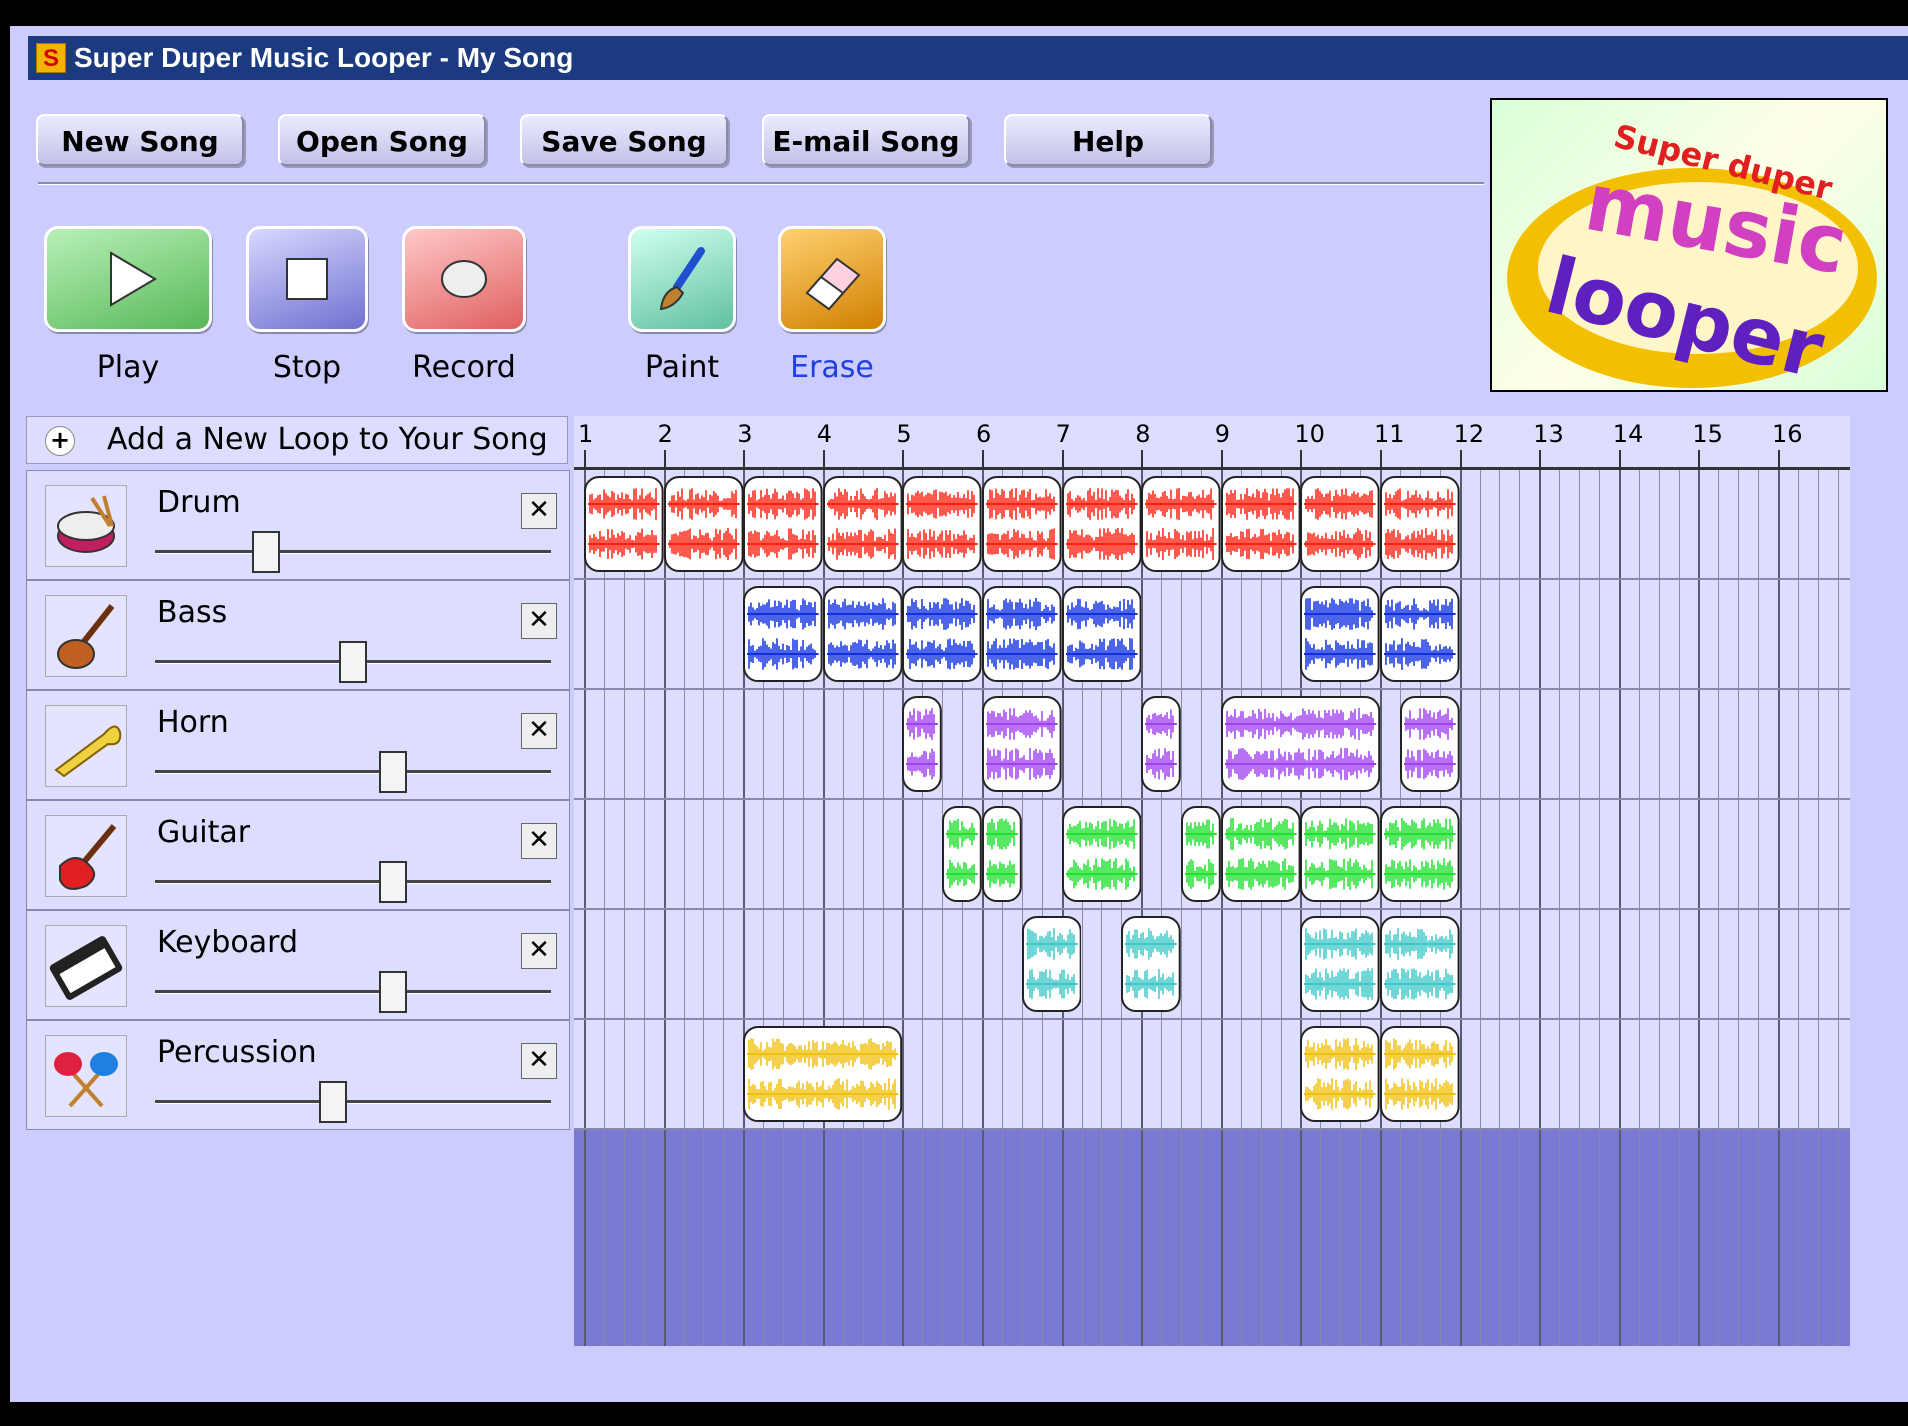 This screenshot has width=1908, height=1426. I want to click on email-song-button: E-mail Song, so click(866, 140).